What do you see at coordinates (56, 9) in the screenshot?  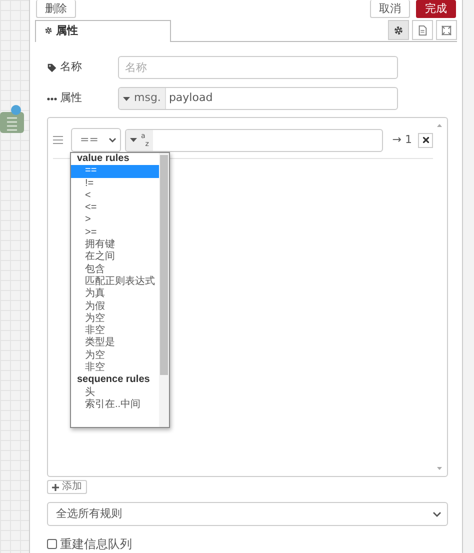 I see `toolbar-button: 删除` at bounding box center [56, 9].